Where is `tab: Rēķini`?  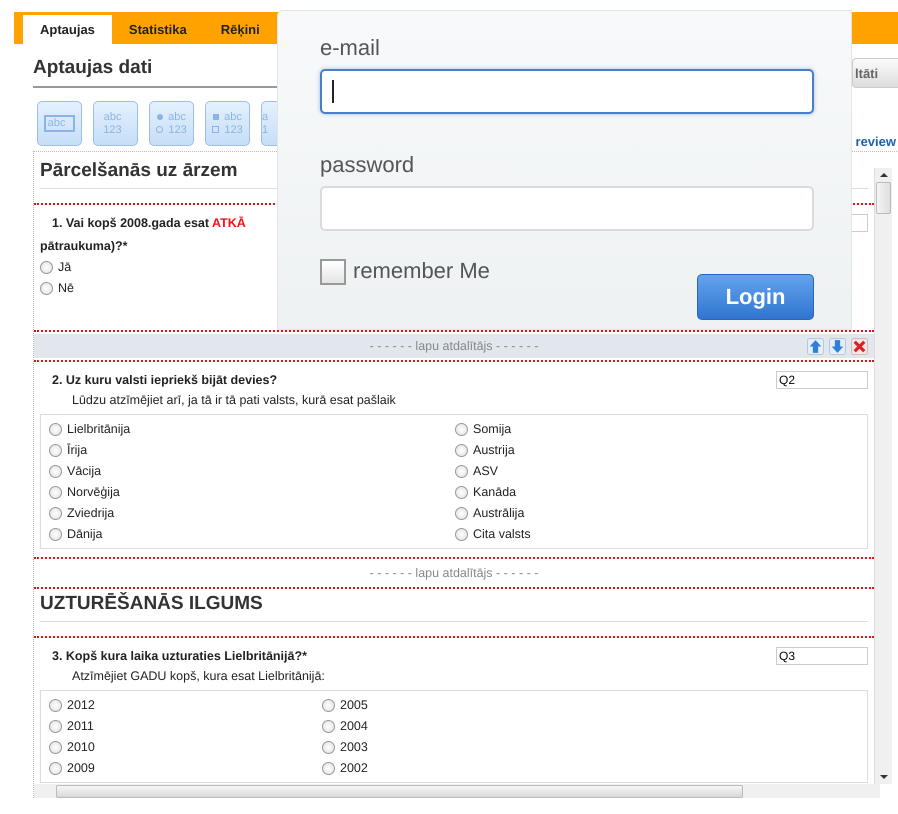 tab: Rēķini is located at coordinates (240, 29).